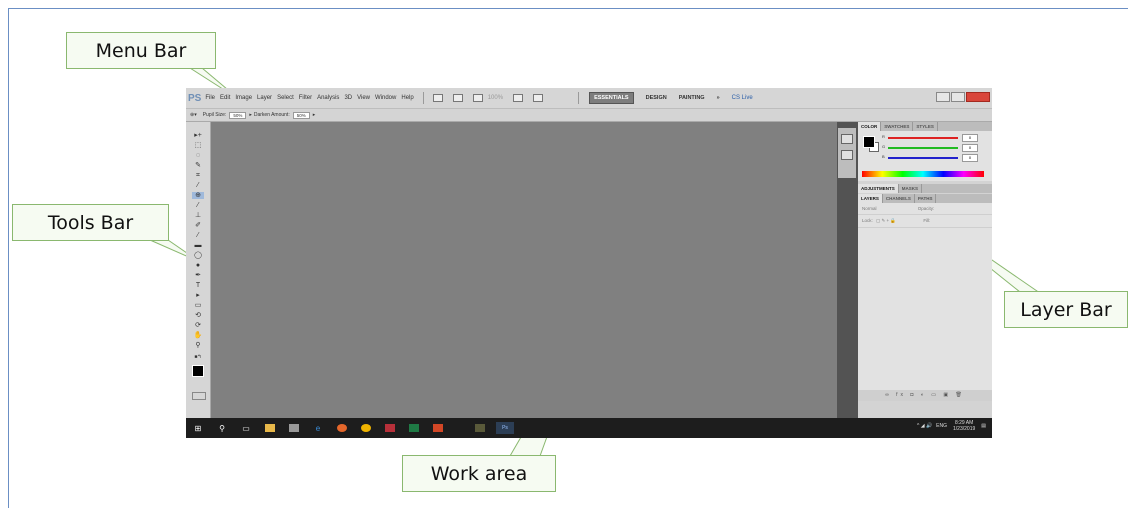  I want to click on red-eye-tool-icon-active: ⊕, so click(198, 195).